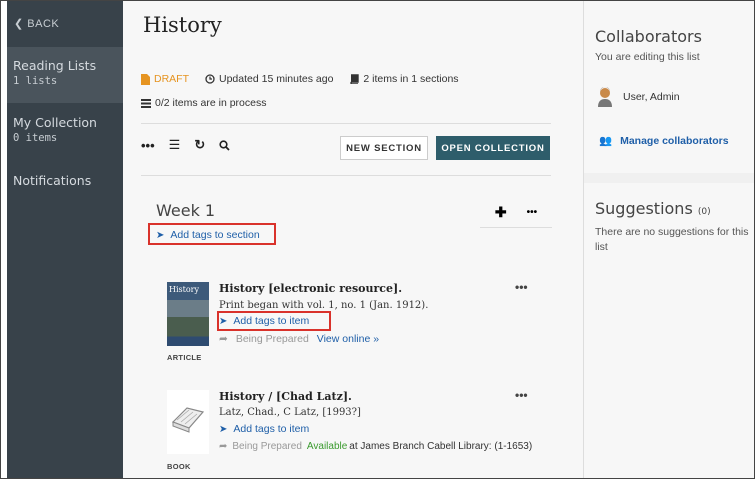 The image size is (755, 479). I want to click on add-tags-item-label: Add tags to item, so click(271, 429).